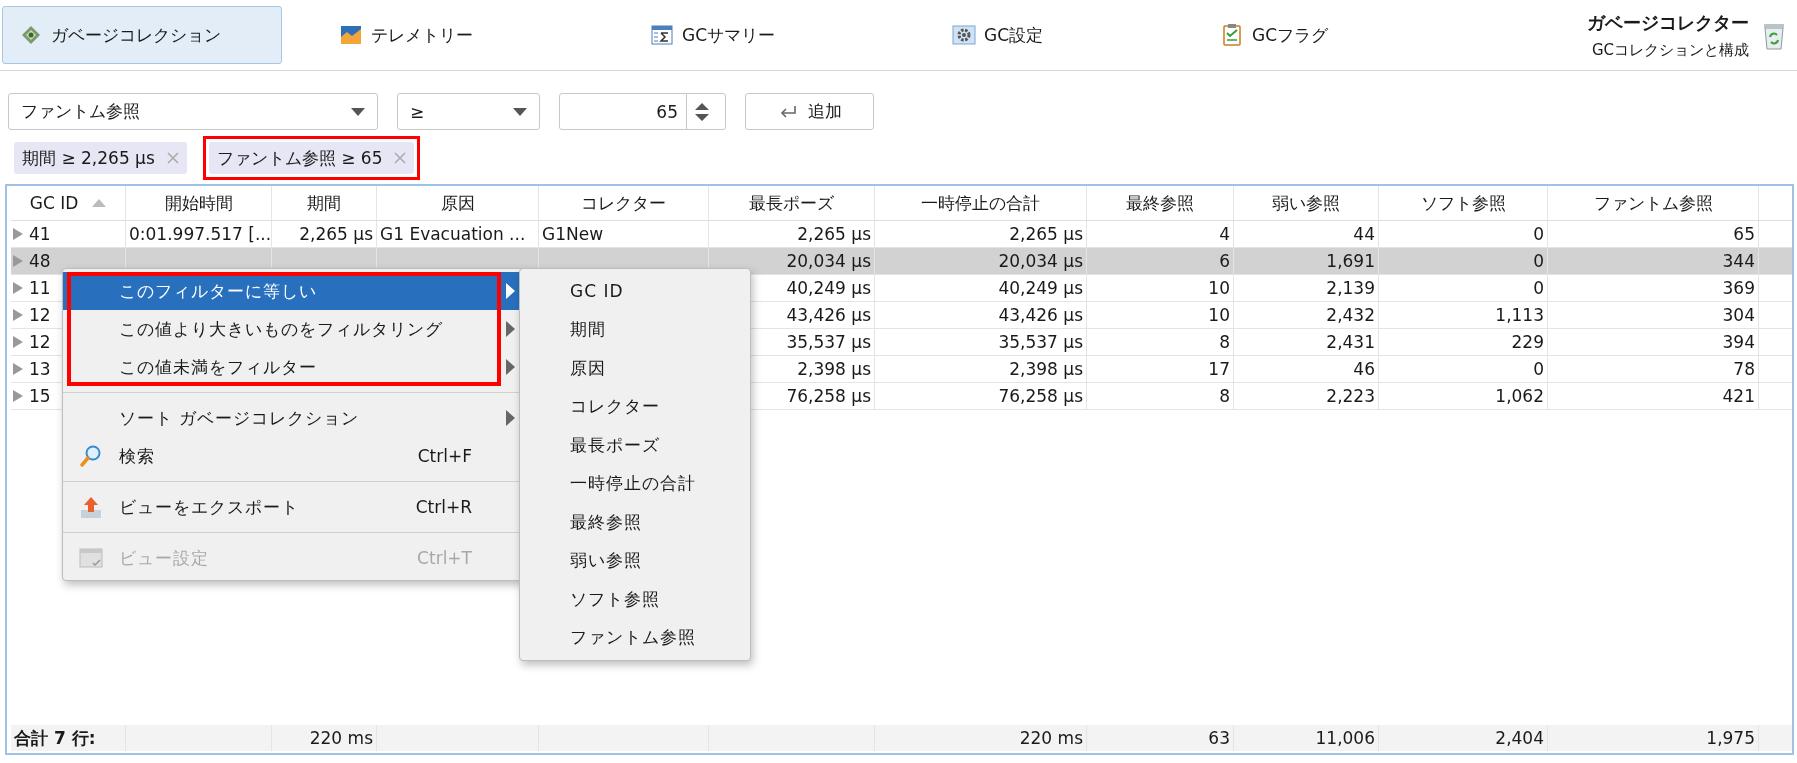 The width and height of the screenshot is (1797, 763). Describe the element at coordinates (981, 203) in the screenshot. I see `column-header: 一時停止の合計` at that location.